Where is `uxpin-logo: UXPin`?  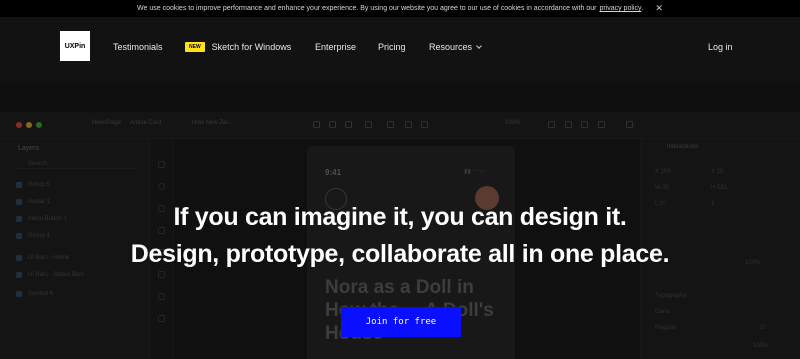 uxpin-logo: UXPin is located at coordinates (75, 46).